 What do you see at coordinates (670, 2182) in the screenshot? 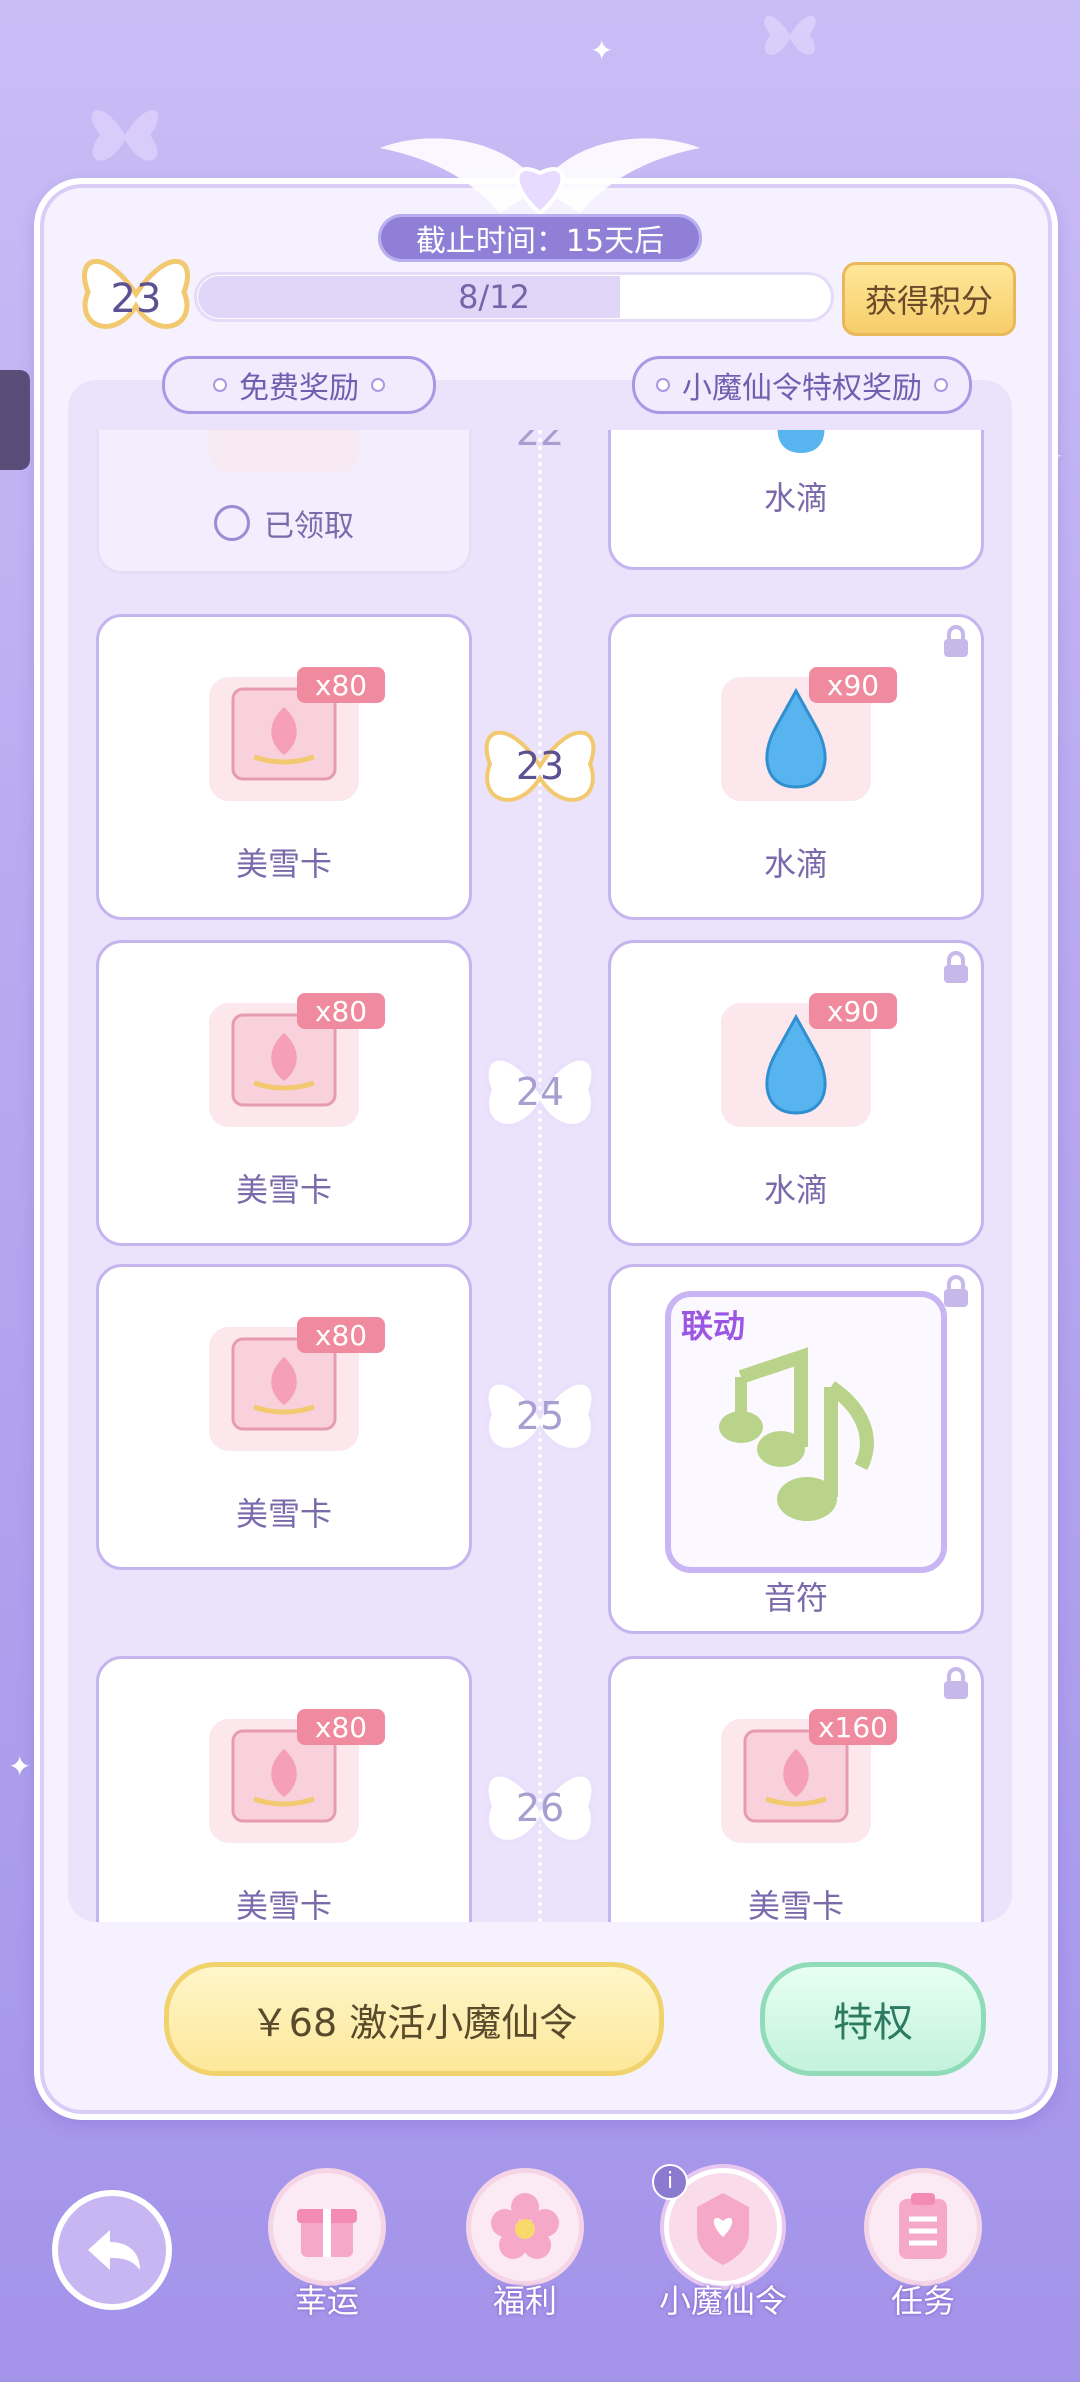
I see `info-badge-icon: i` at bounding box center [670, 2182].